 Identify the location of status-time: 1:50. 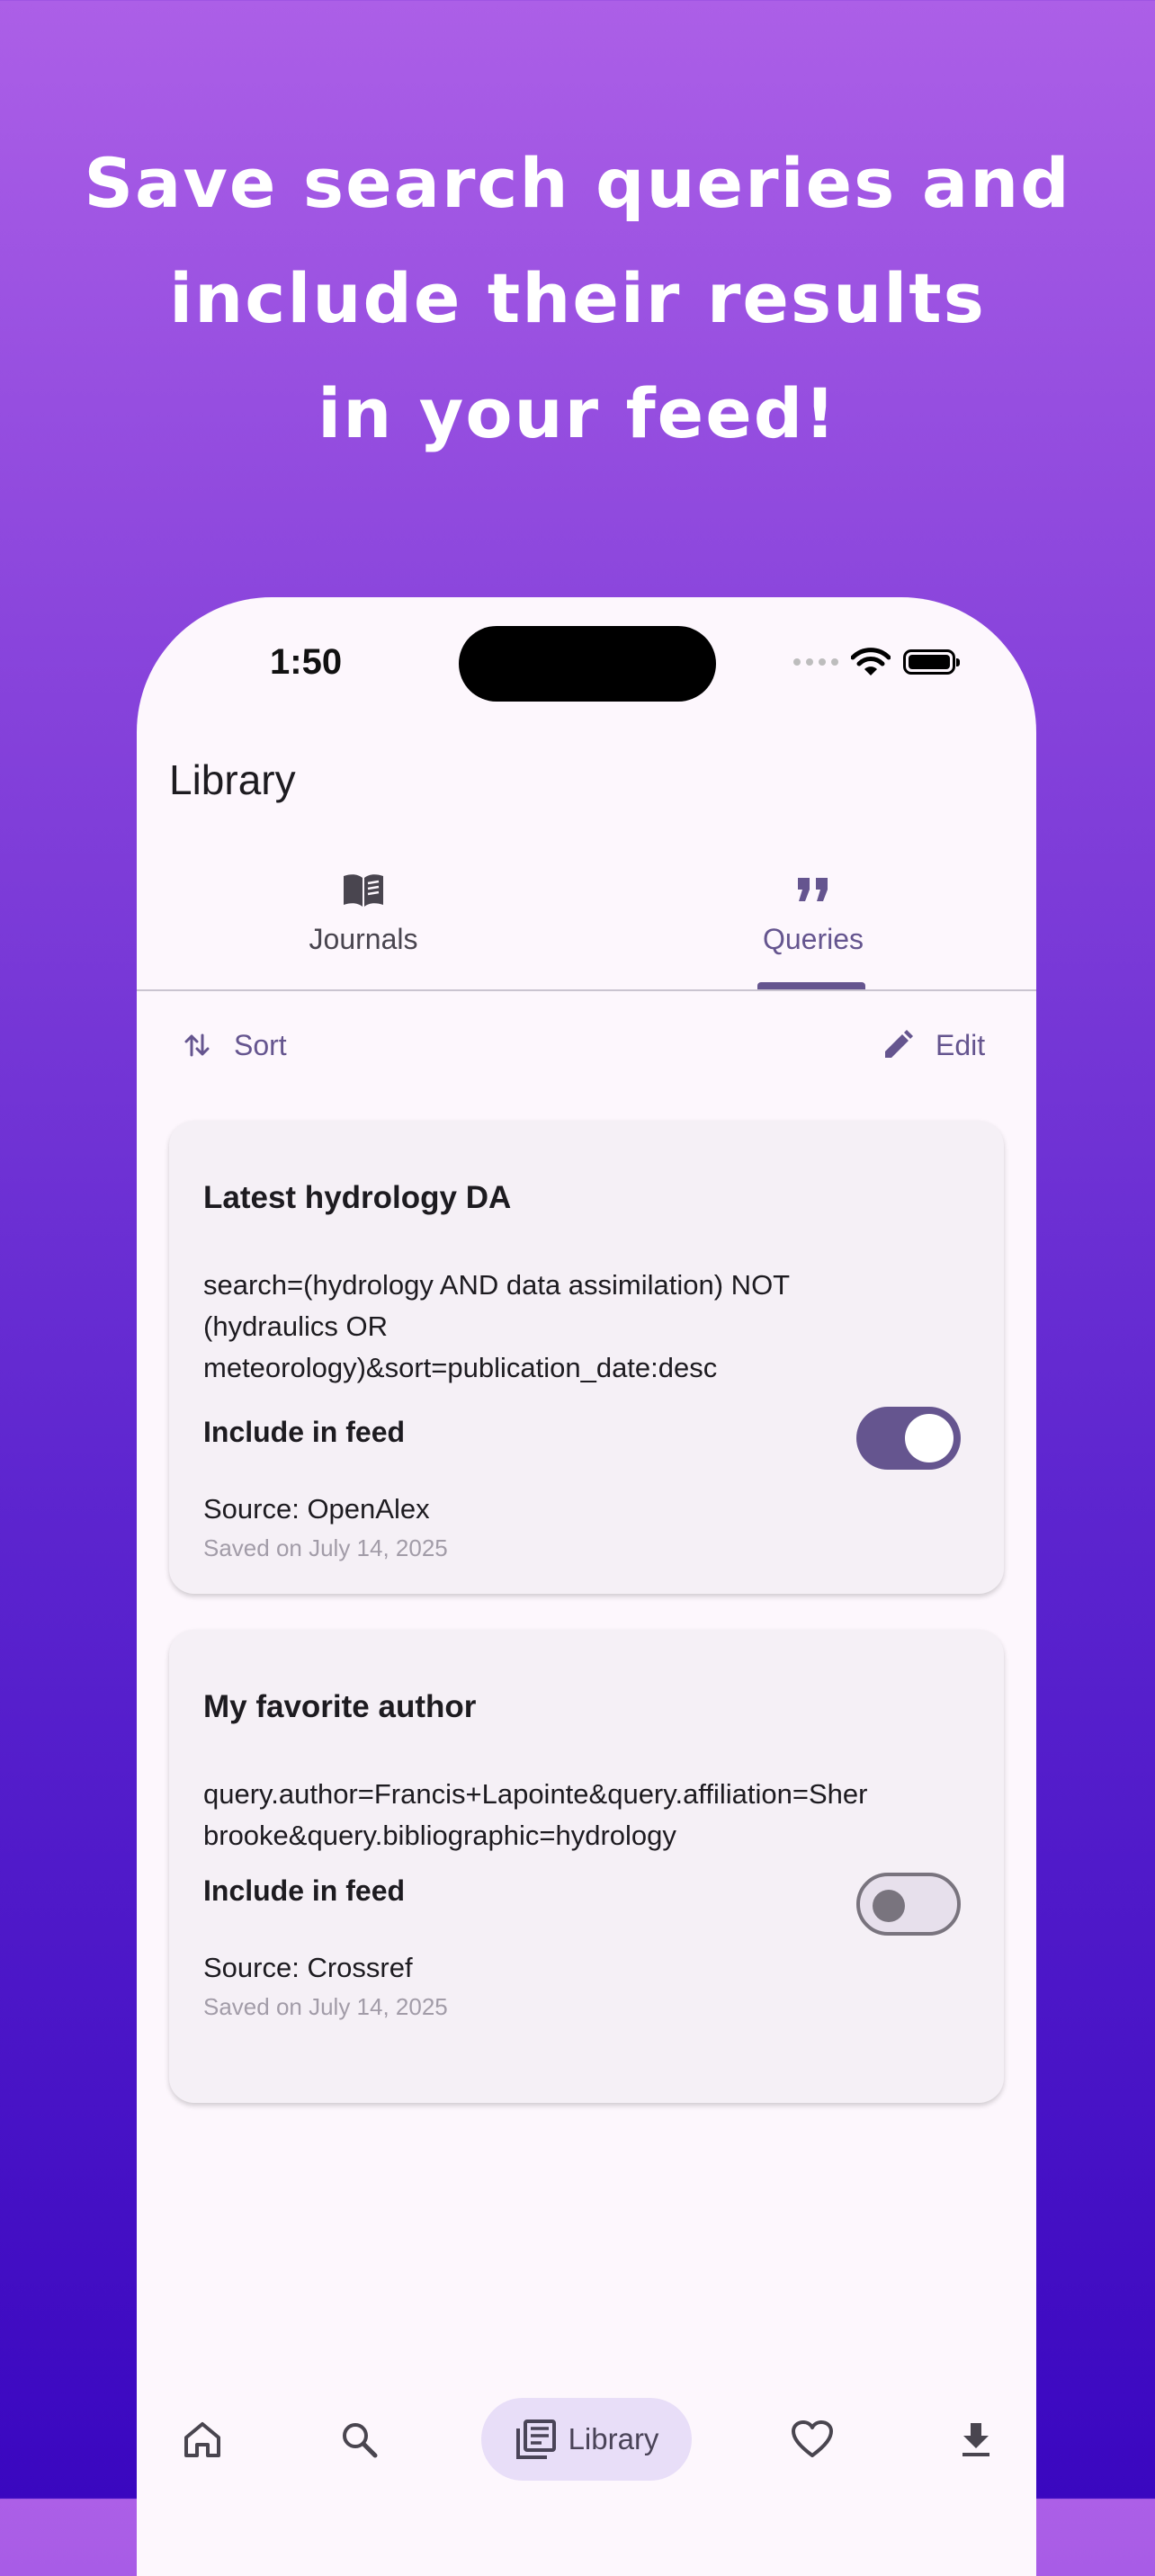
(306, 662).